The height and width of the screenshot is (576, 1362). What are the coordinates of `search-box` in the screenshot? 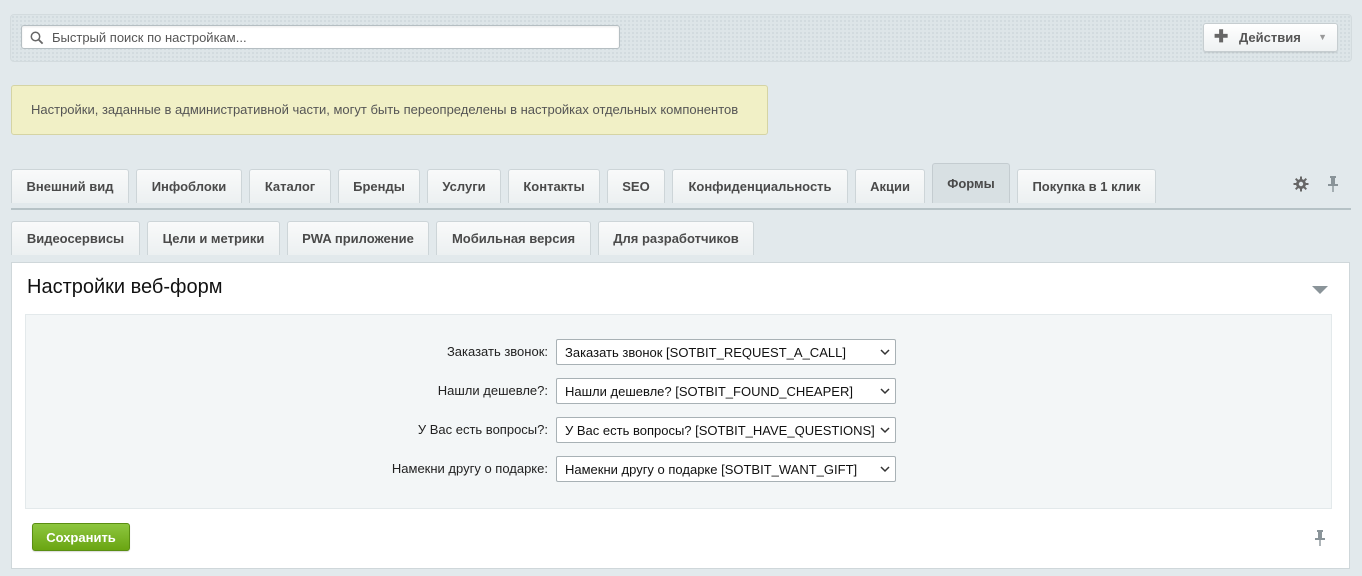 It's located at (320, 37).